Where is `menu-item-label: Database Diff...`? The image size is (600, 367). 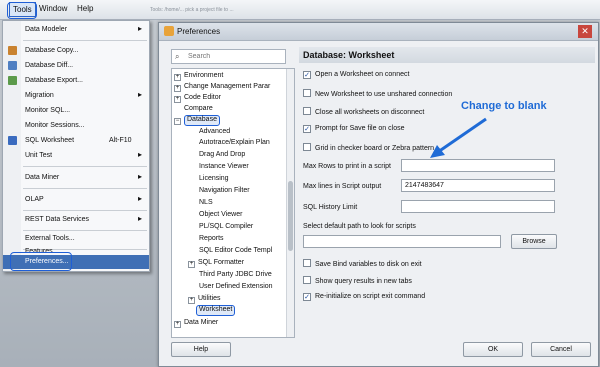
menu-item-label: Database Diff... is located at coordinates (49, 65).